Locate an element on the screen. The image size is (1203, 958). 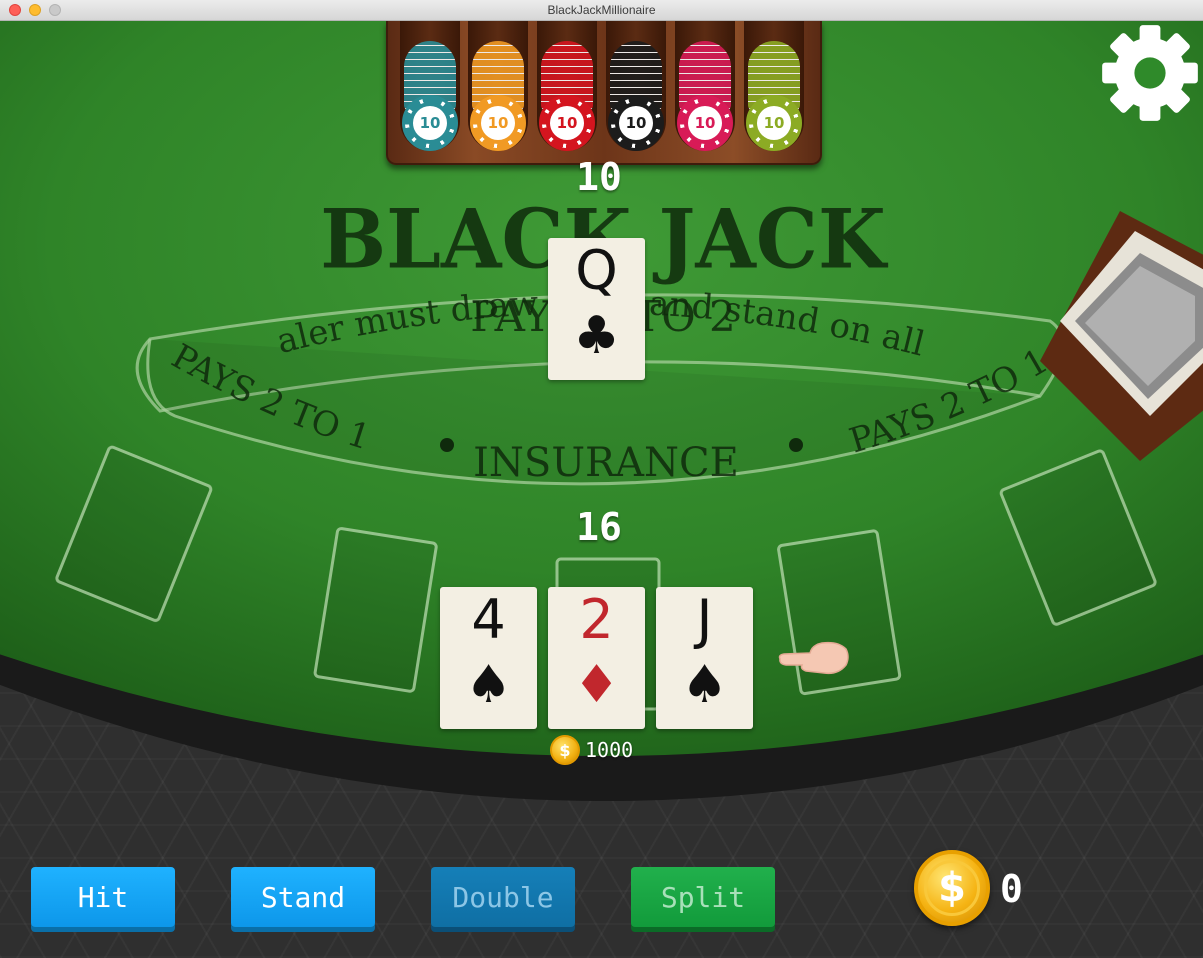
card-rank: 2 is located at coordinates (596, 619).